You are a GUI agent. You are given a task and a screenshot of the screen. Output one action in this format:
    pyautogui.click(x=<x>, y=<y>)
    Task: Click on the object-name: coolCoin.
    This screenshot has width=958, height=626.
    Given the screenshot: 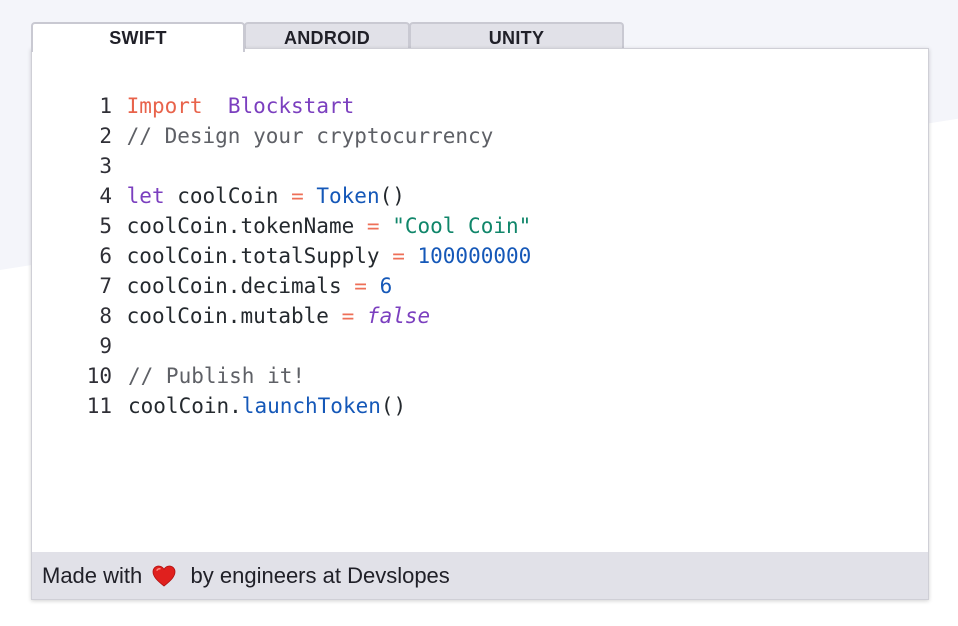 What is the action you would take?
    pyautogui.click(x=185, y=406)
    